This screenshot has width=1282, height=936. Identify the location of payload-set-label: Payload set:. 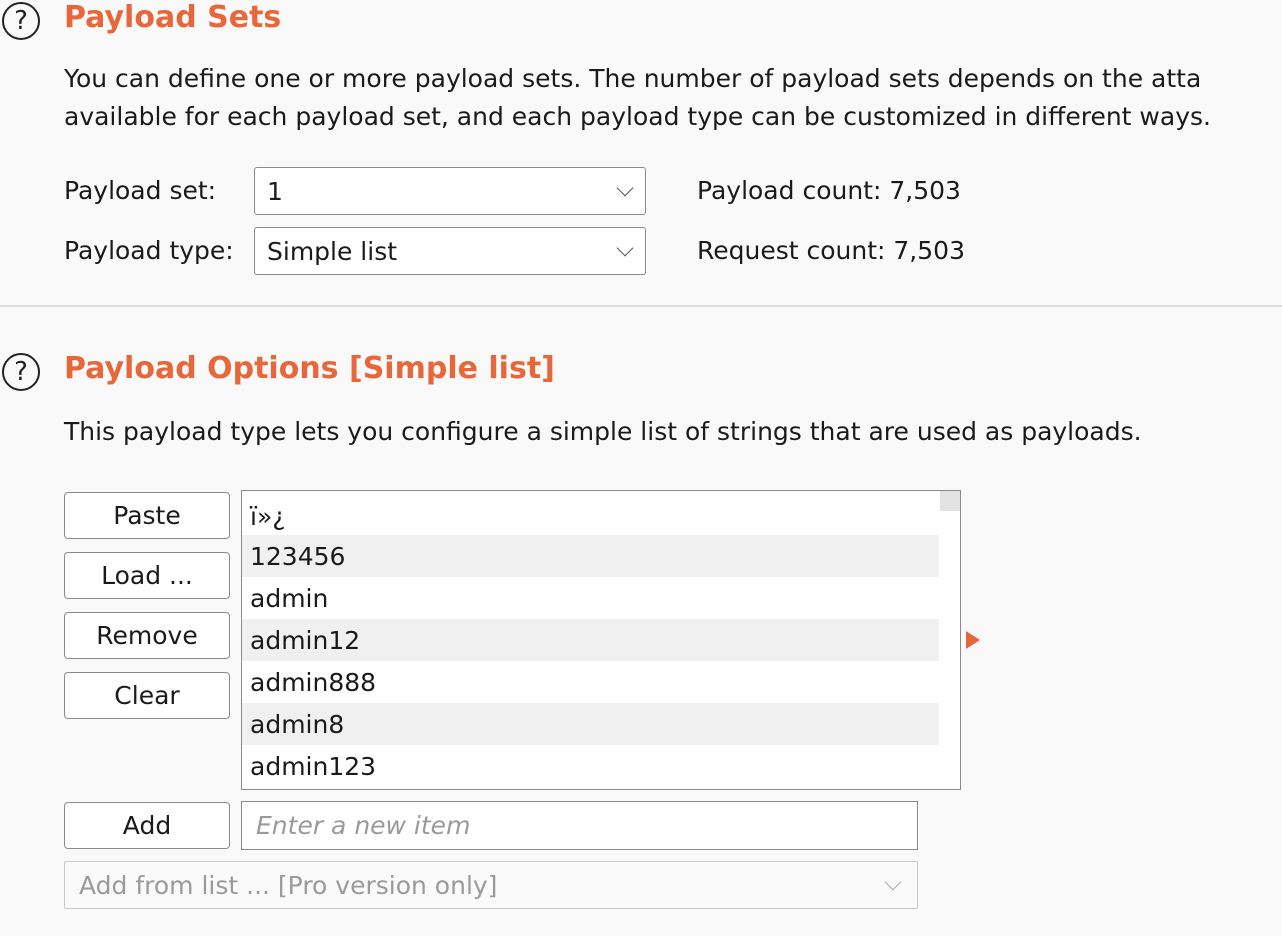
(140, 190).